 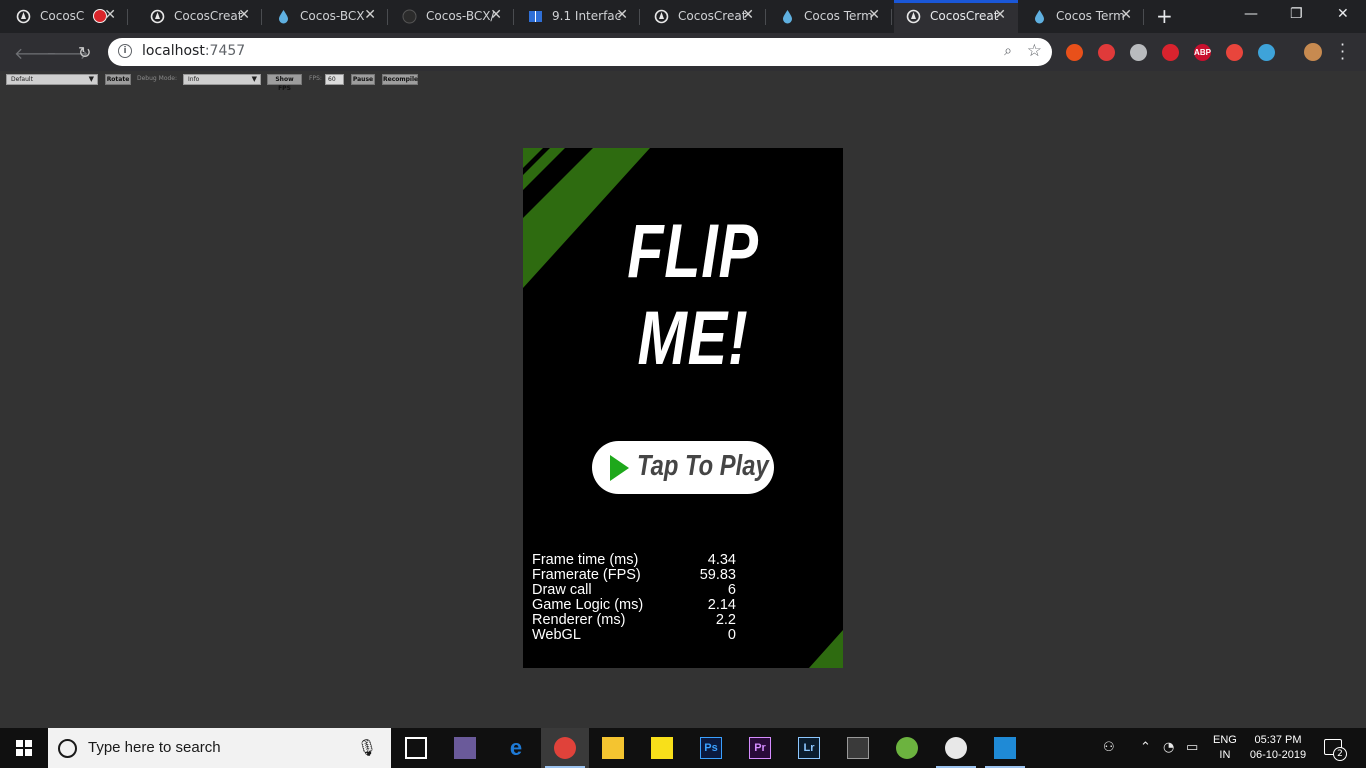 What do you see at coordinates (465, 748) in the screenshot?
I see `file-manager-tool-taskbar-button` at bounding box center [465, 748].